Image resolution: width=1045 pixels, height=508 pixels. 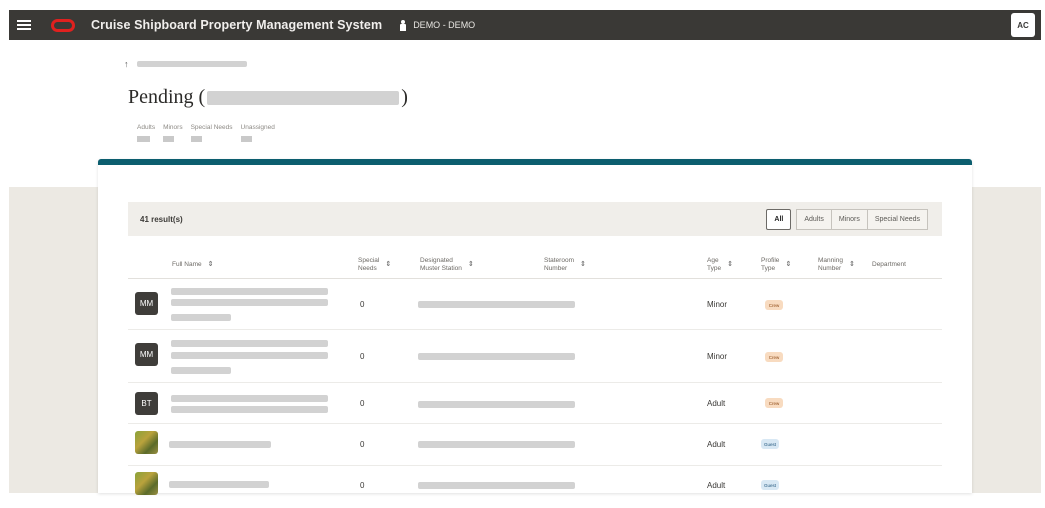 I want to click on breadcrumb-back: ↑, so click(x=185, y=64).